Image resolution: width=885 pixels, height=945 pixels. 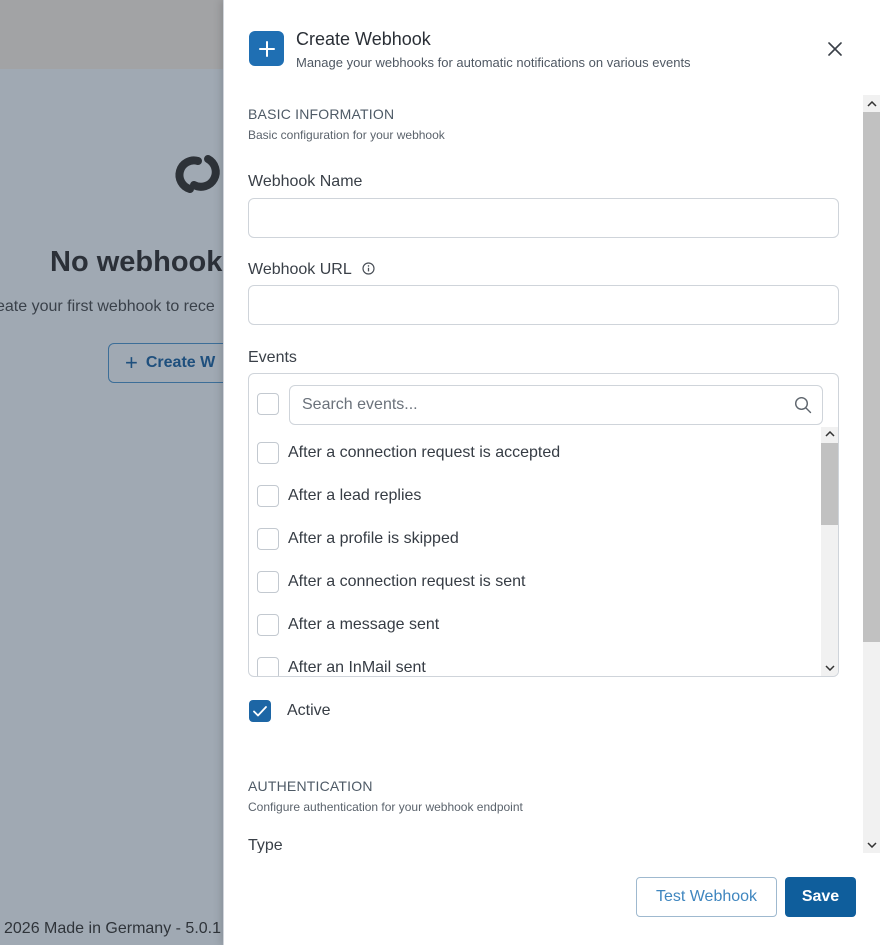 I want to click on event-label: After a lead replies, so click(x=355, y=495).